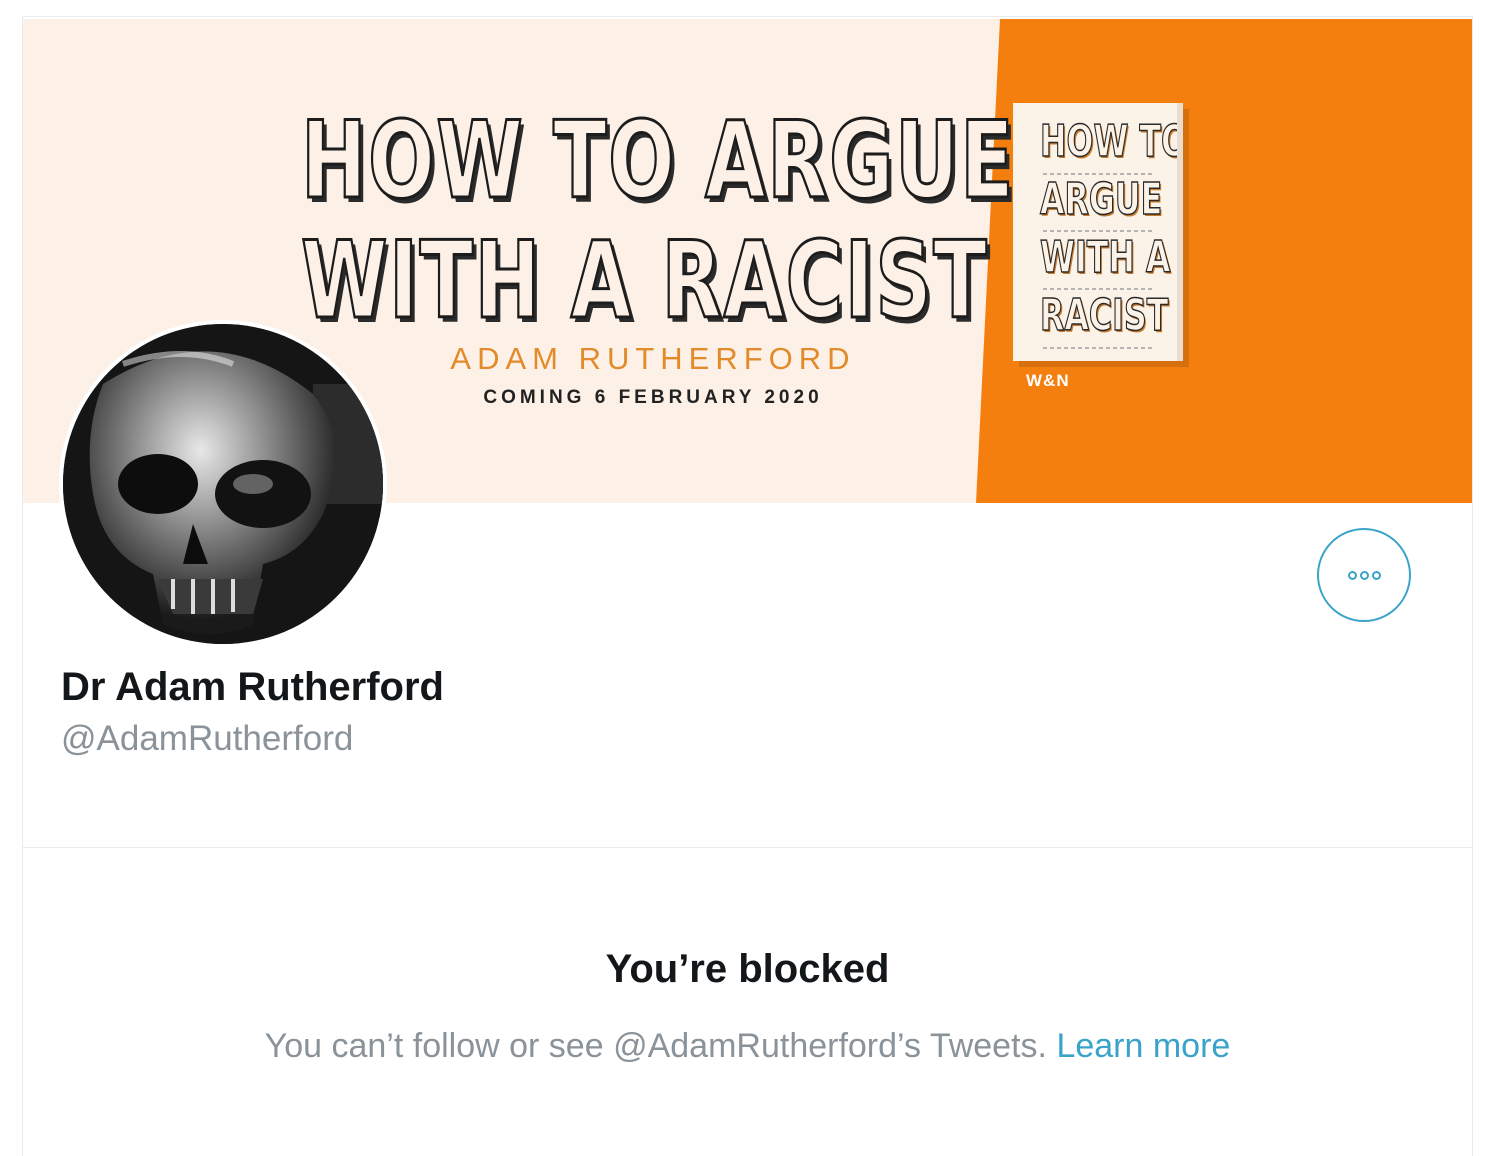 Image resolution: width=1500 pixels, height=1156 pixels. What do you see at coordinates (1101, 199) in the screenshot?
I see `book-title-line-2: ARGUE` at bounding box center [1101, 199].